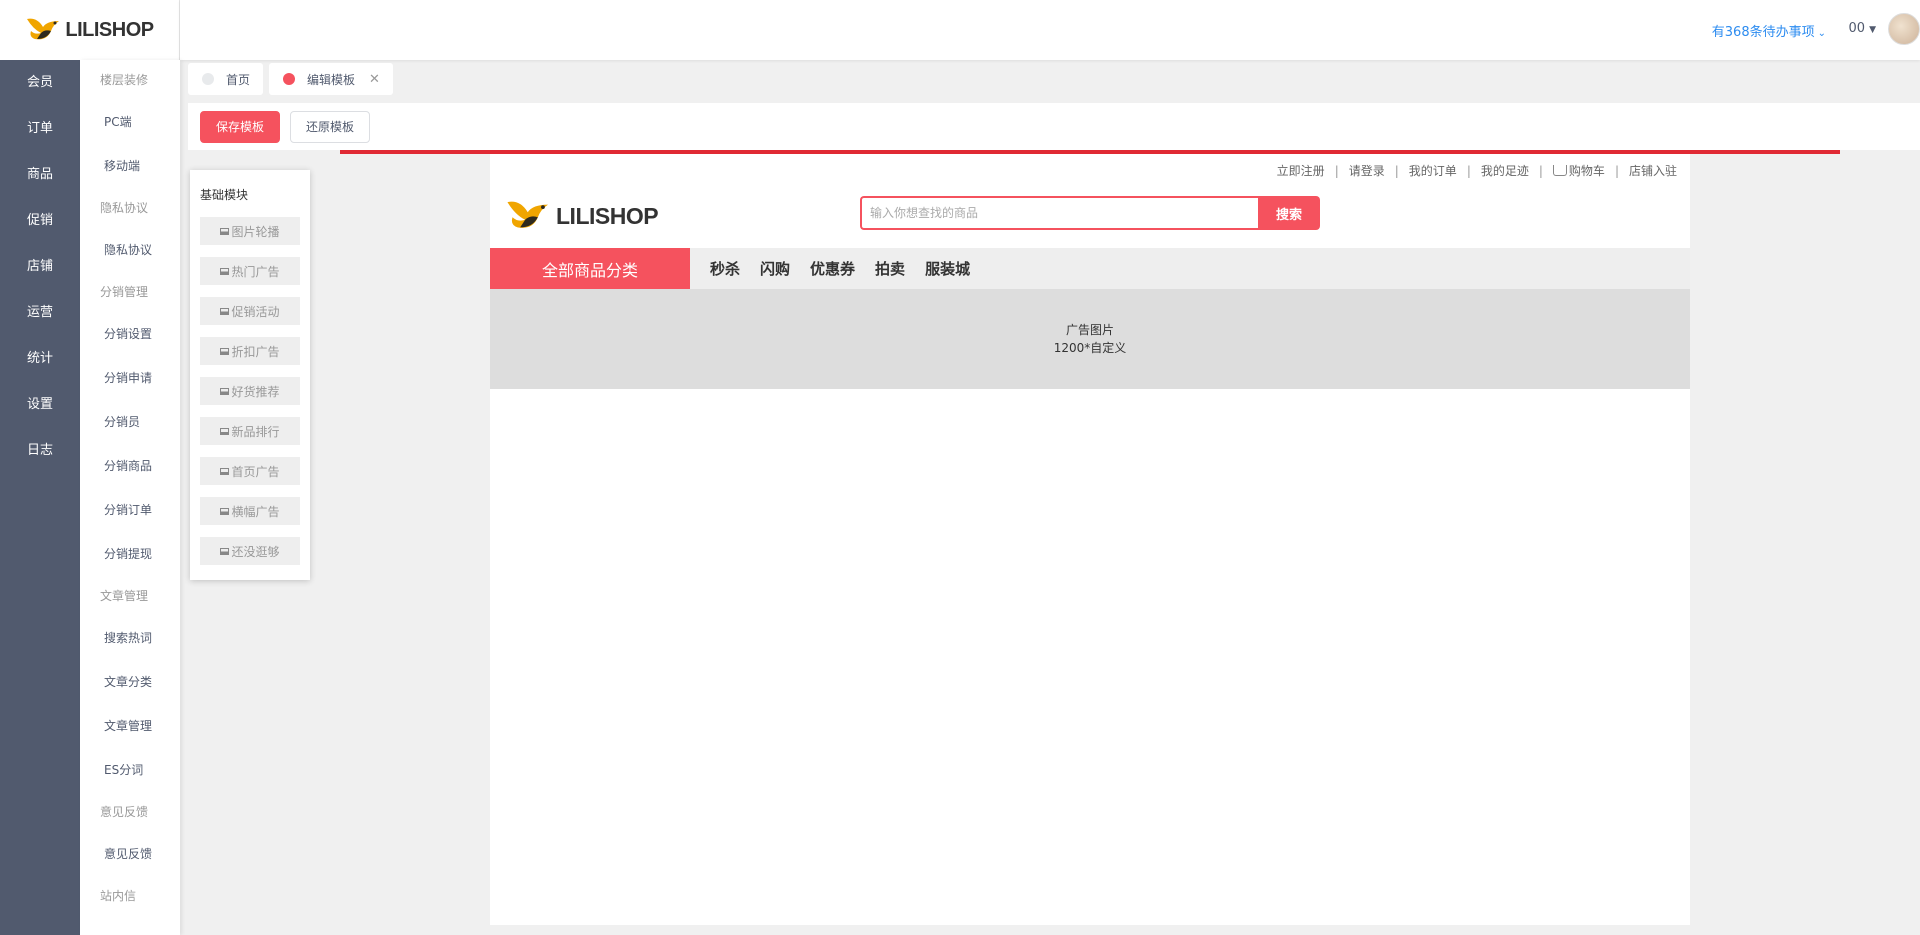 Image resolution: width=1920 pixels, height=935 pixels. What do you see at coordinates (1089, 330) in the screenshot?
I see `ad-title: 广告图片` at bounding box center [1089, 330].